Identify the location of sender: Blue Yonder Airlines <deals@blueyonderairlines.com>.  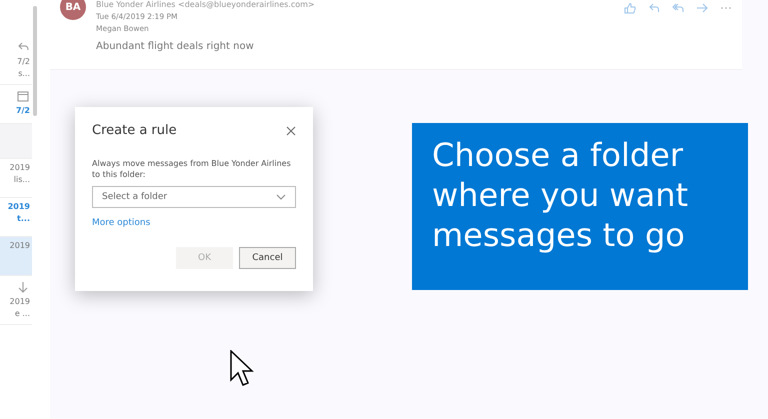
(206, 5).